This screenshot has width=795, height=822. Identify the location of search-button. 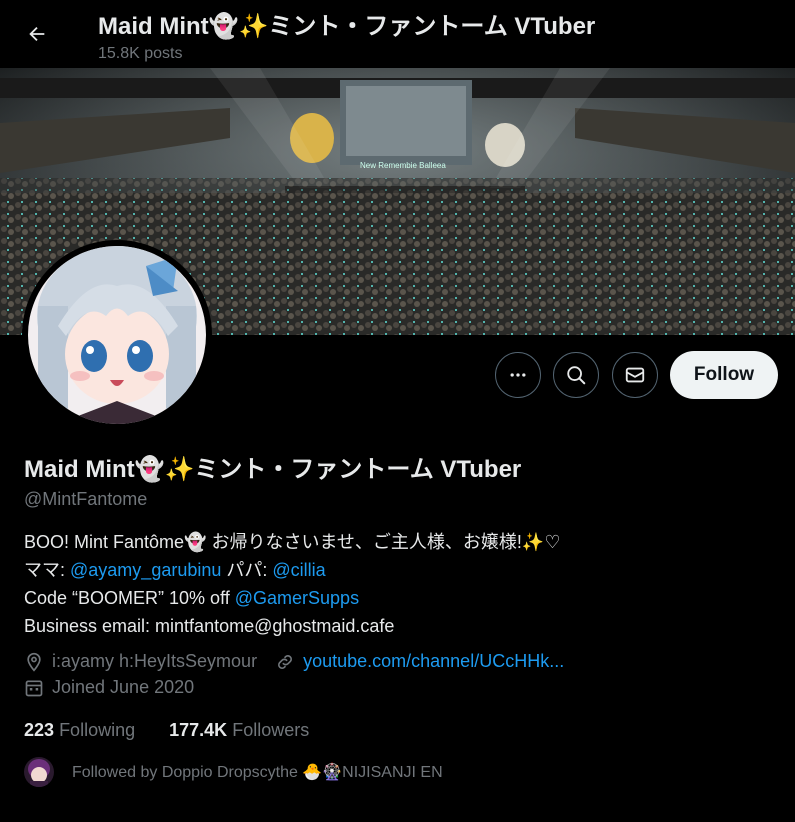
(576, 375).